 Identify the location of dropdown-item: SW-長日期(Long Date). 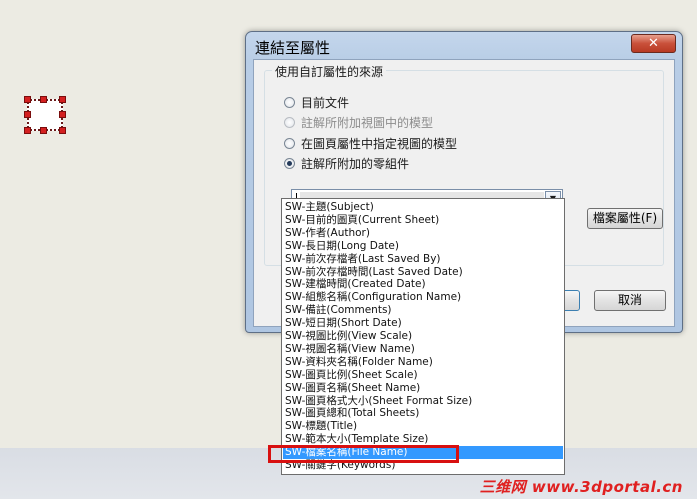
(423, 246).